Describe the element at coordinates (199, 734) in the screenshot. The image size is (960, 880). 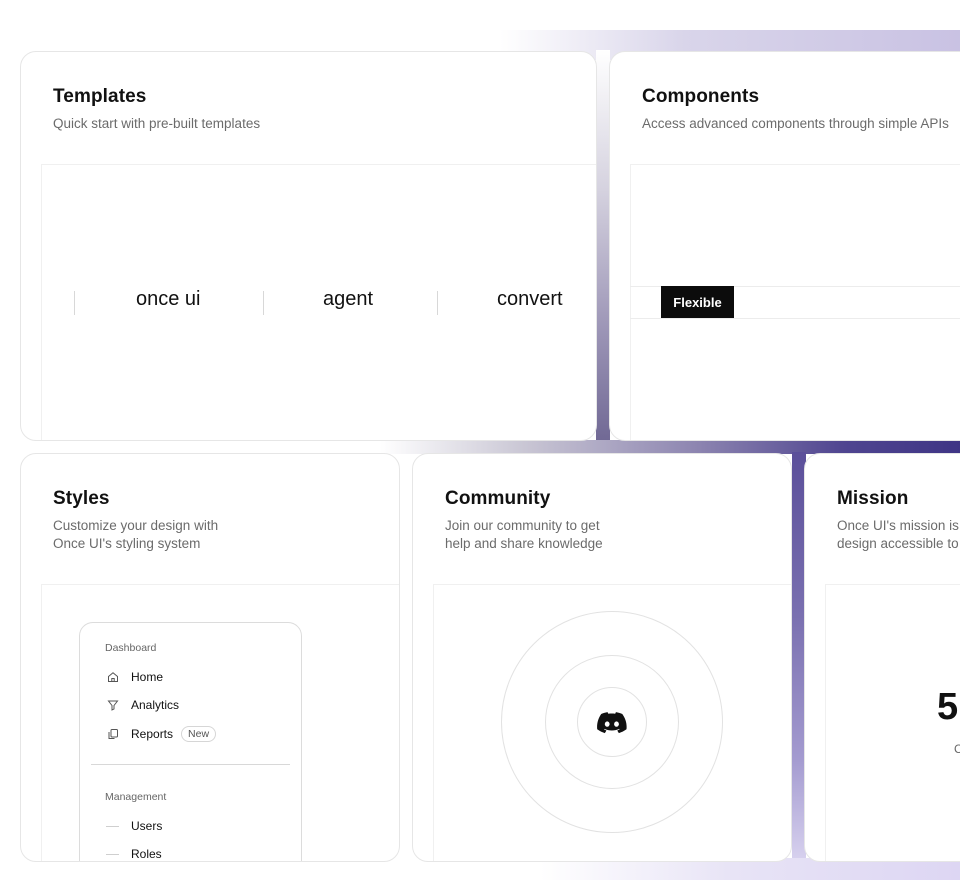
I see `new-badge: New` at that location.